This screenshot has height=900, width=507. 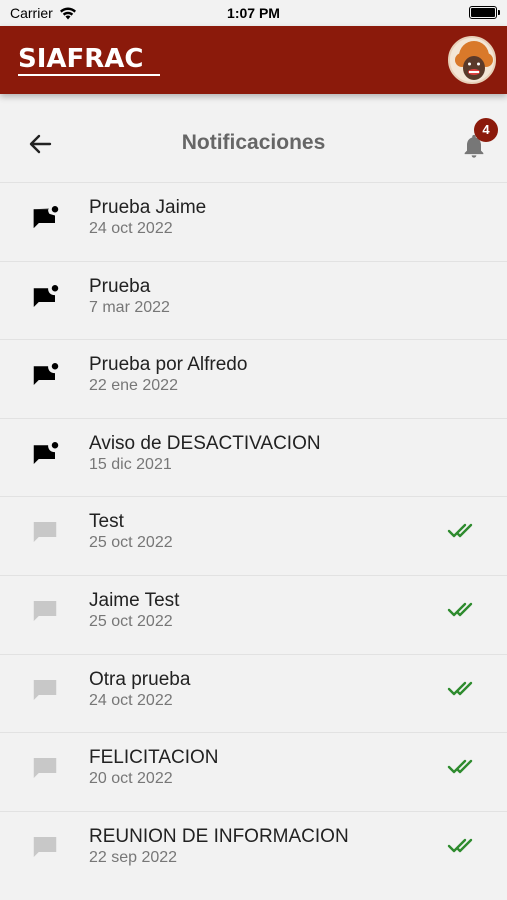 I want to click on list-item: Jaime Test 25 oct 2022, so click(x=253, y=614).